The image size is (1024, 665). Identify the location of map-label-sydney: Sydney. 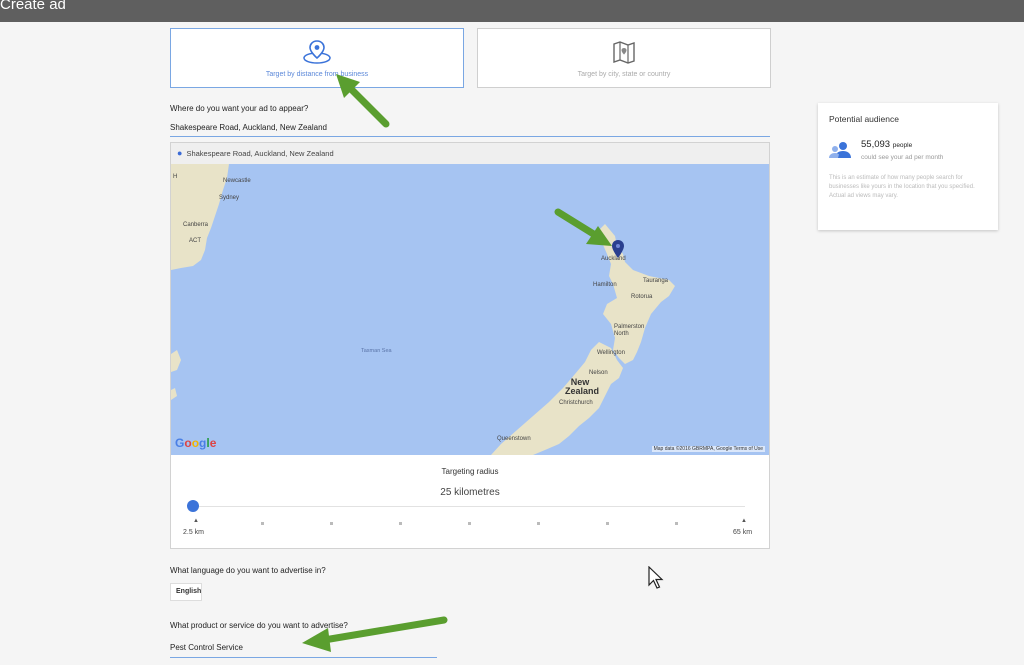
(229, 198).